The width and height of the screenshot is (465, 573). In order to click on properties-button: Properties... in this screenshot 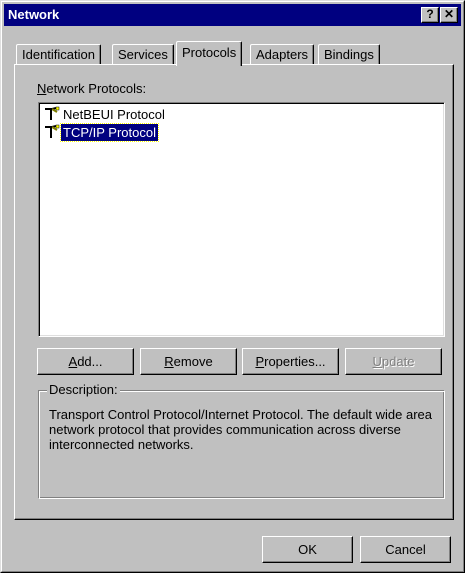, I will do `click(290, 361)`.